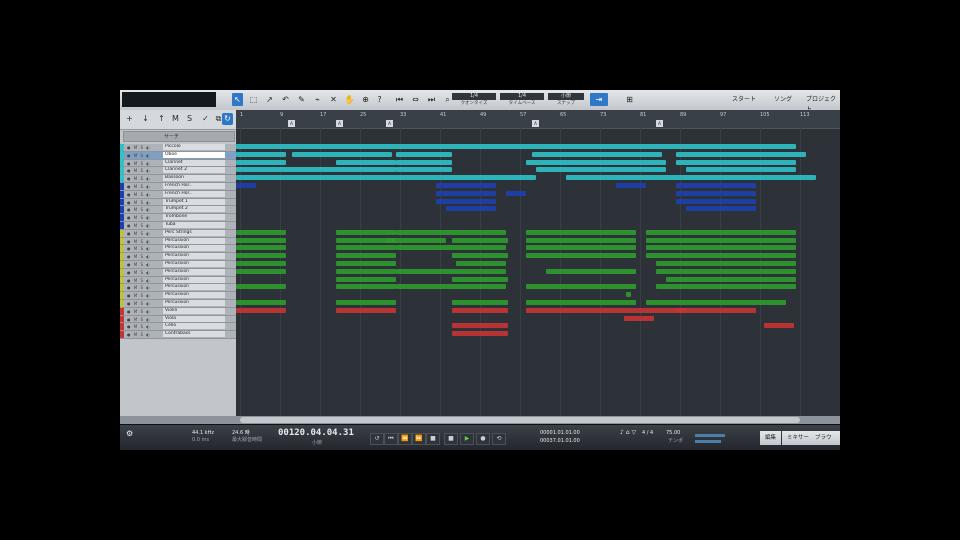 This screenshot has height=540, width=960. Describe the element at coordinates (673, 433) in the screenshot. I see `tempo-value: 75.00` at that location.